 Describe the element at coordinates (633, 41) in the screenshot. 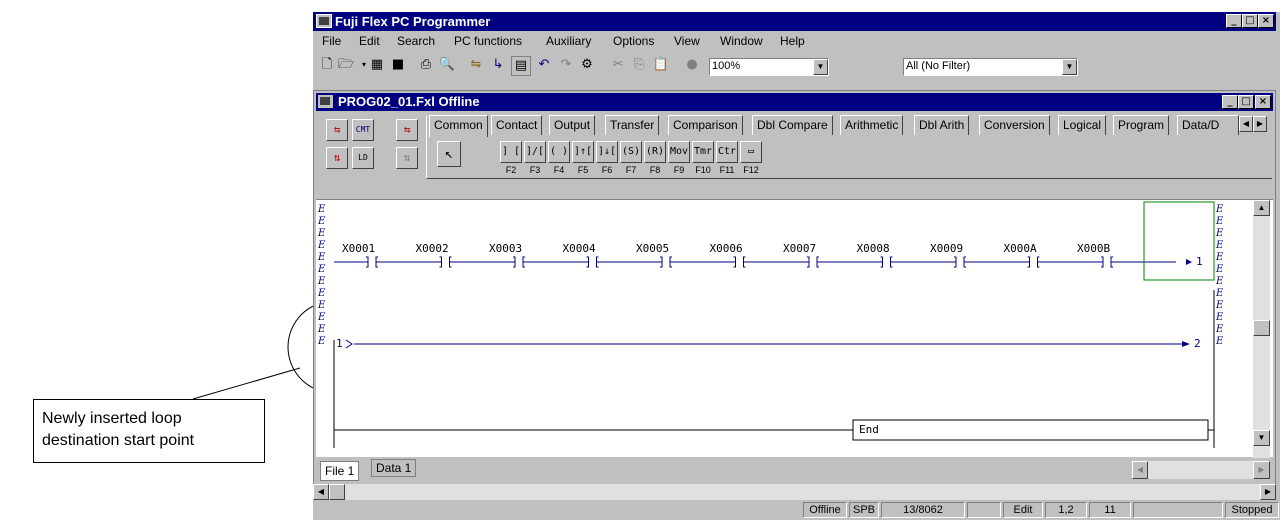

I see `menu-options: Options` at that location.